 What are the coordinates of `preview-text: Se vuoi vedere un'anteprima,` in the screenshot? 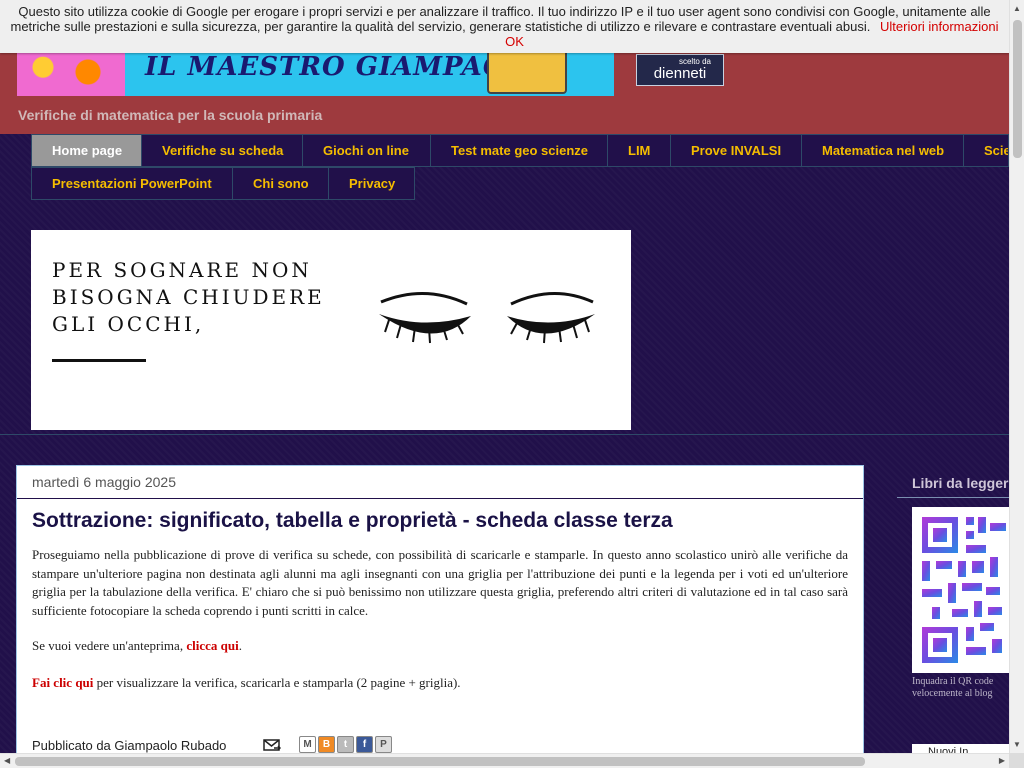 It's located at (109, 645).